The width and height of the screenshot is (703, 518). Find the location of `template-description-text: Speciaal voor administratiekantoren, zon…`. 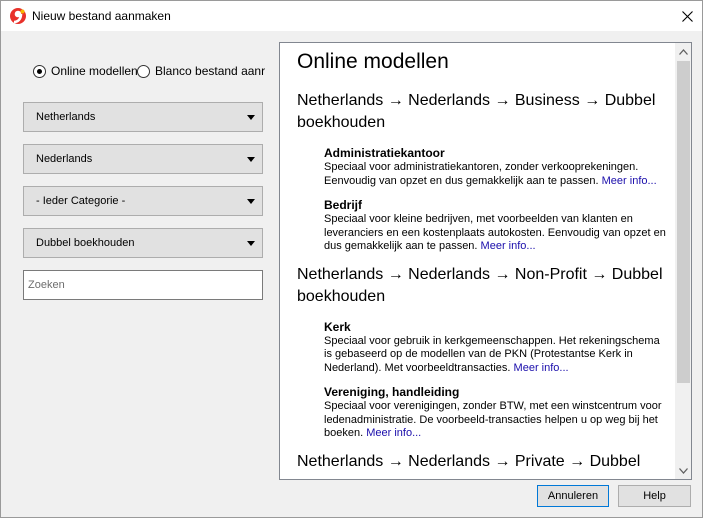

template-description-text: Speciaal voor administratiekantoren, zon… is located at coordinates (481, 174).